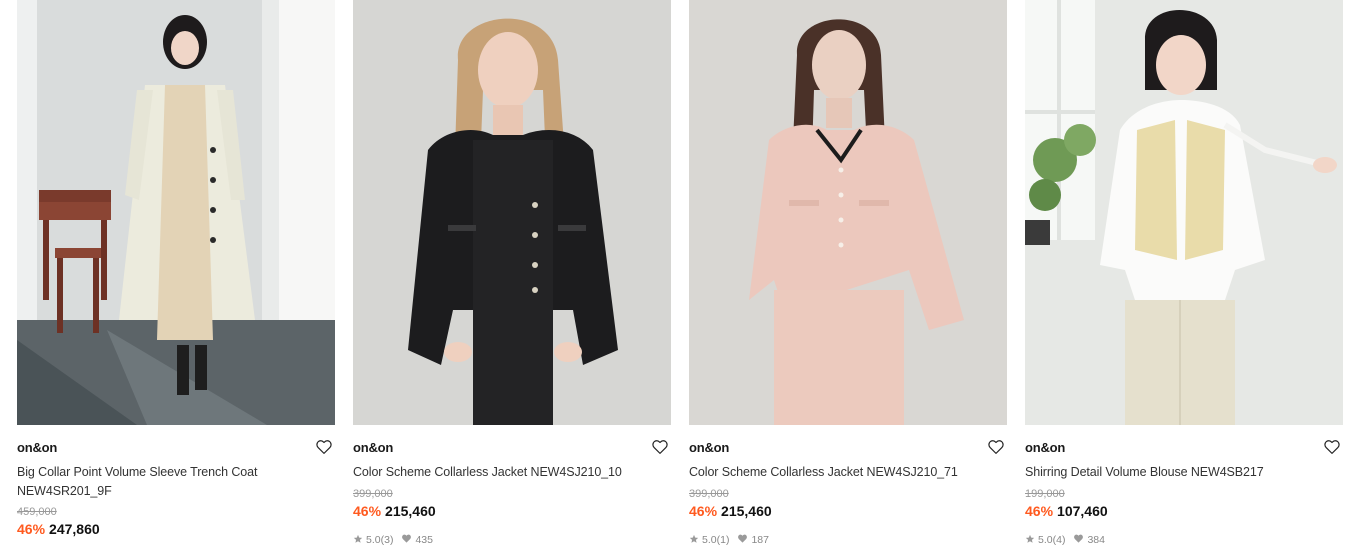 Image resolution: width=1347 pixels, height=548 pixels. I want to click on original-price: 199,000, so click(1045, 494).